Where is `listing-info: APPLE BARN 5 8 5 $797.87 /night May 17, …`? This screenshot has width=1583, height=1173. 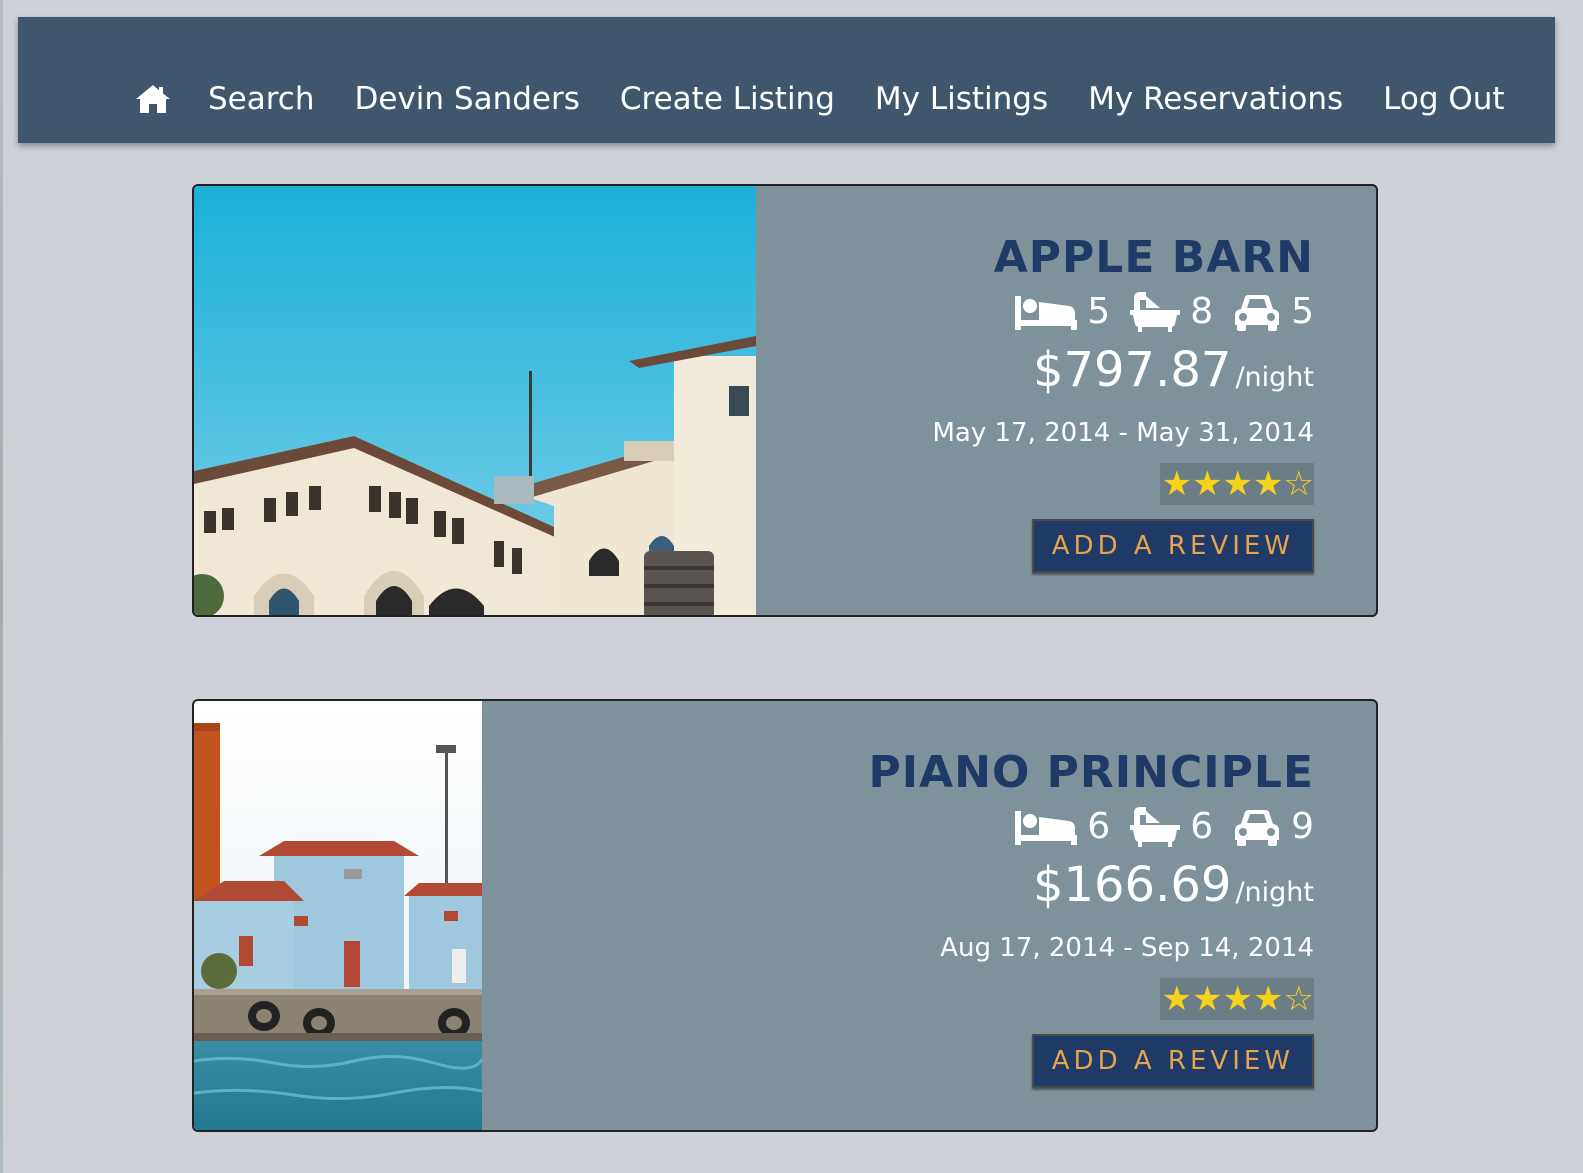
listing-info: APPLE BARN 5 8 5 $797.87 /night May 17, … is located at coordinates (1123, 402).